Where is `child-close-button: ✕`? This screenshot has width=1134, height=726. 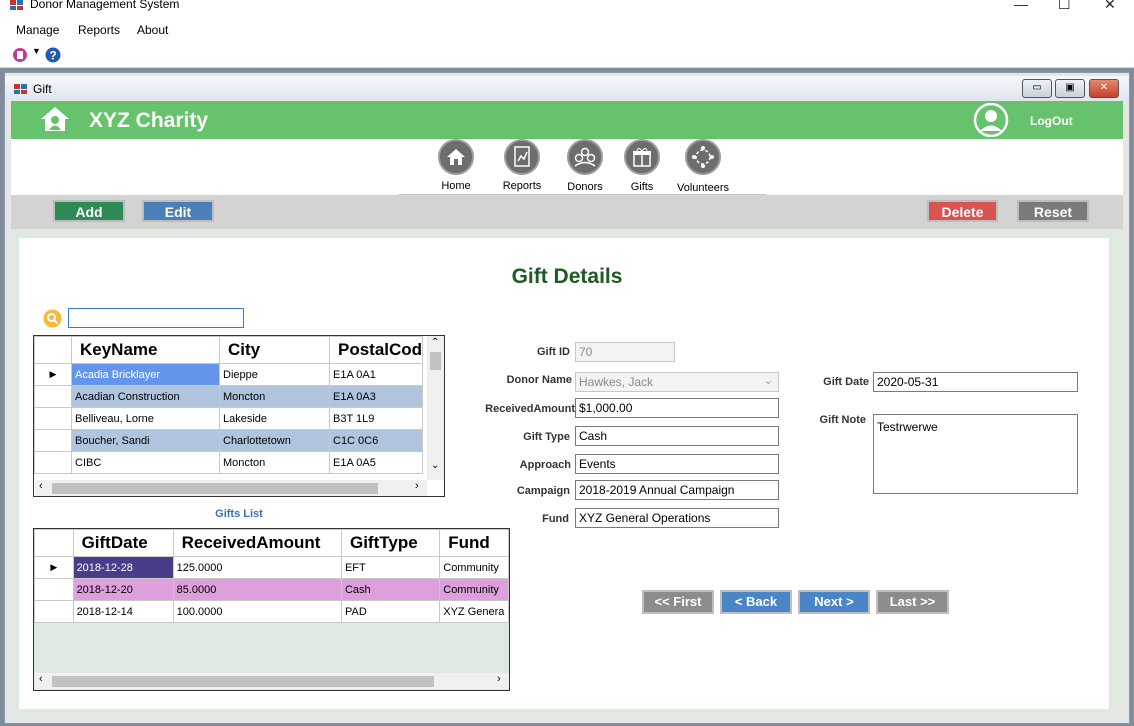
child-close-button: ✕ is located at coordinates (1104, 88).